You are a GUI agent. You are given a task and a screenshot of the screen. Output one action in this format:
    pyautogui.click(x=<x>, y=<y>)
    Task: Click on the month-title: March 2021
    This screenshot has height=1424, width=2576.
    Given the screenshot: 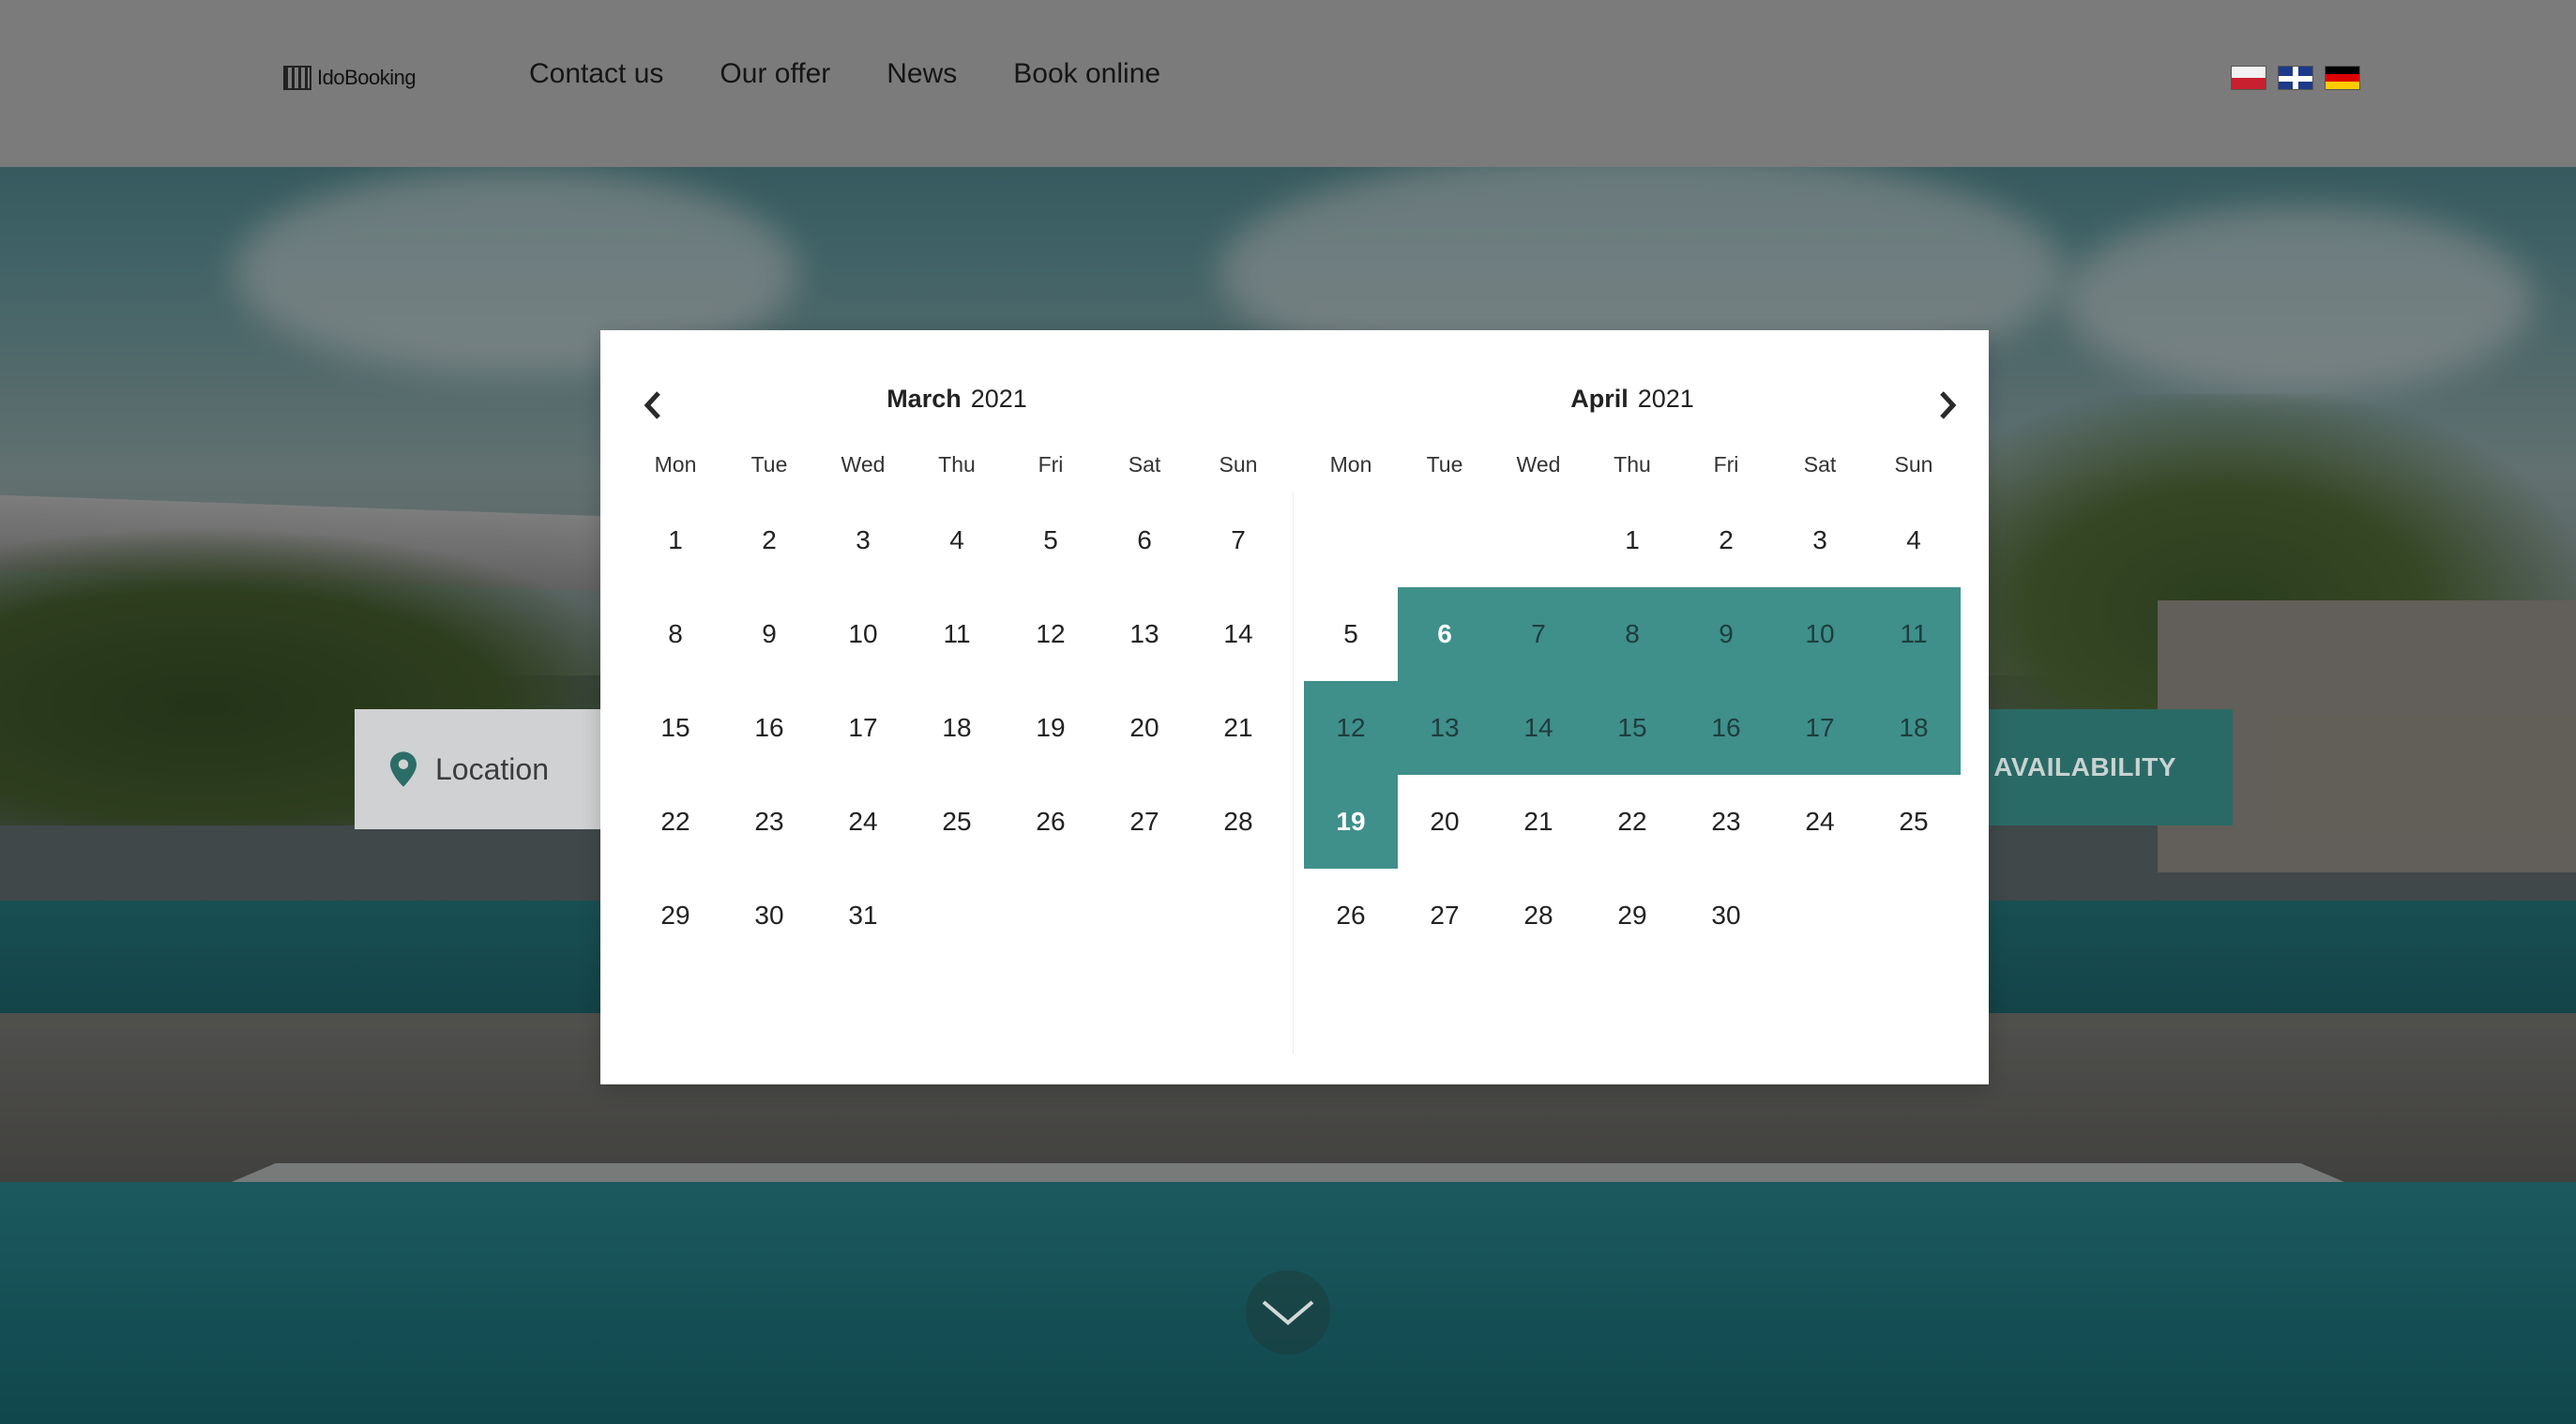 What is the action you would take?
    pyautogui.click(x=957, y=399)
    